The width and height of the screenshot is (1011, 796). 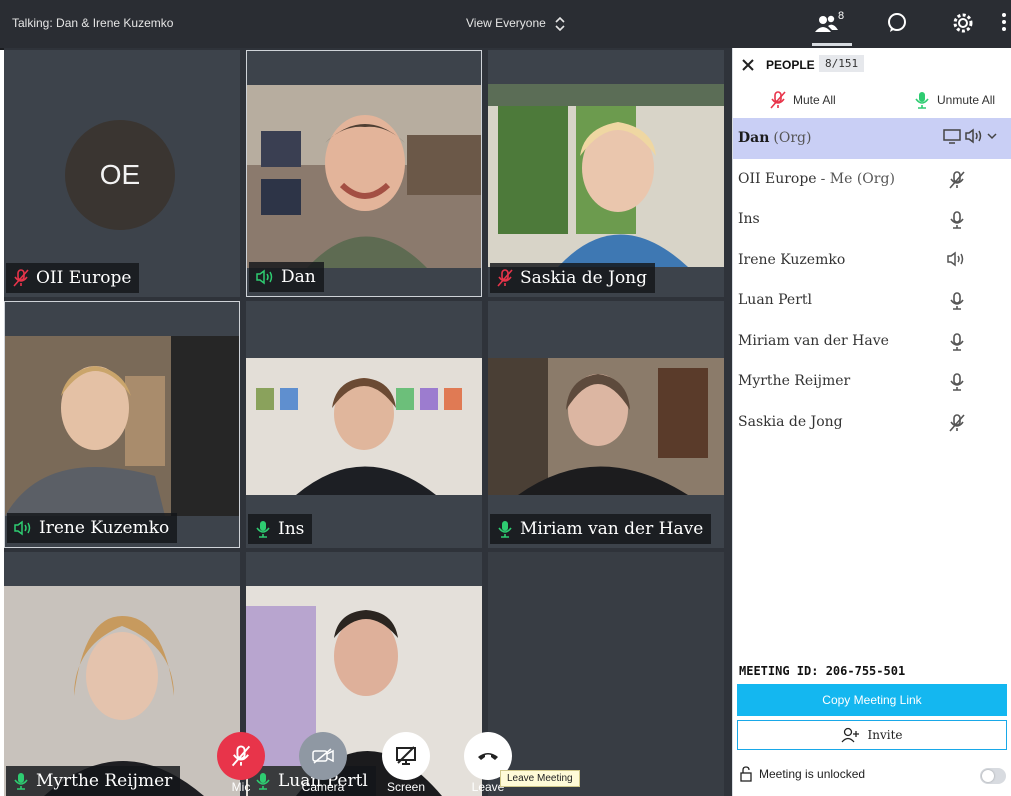 I want to click on copy-meeting-link-button: Copy Meeting Link, so click(x=872, y=700).